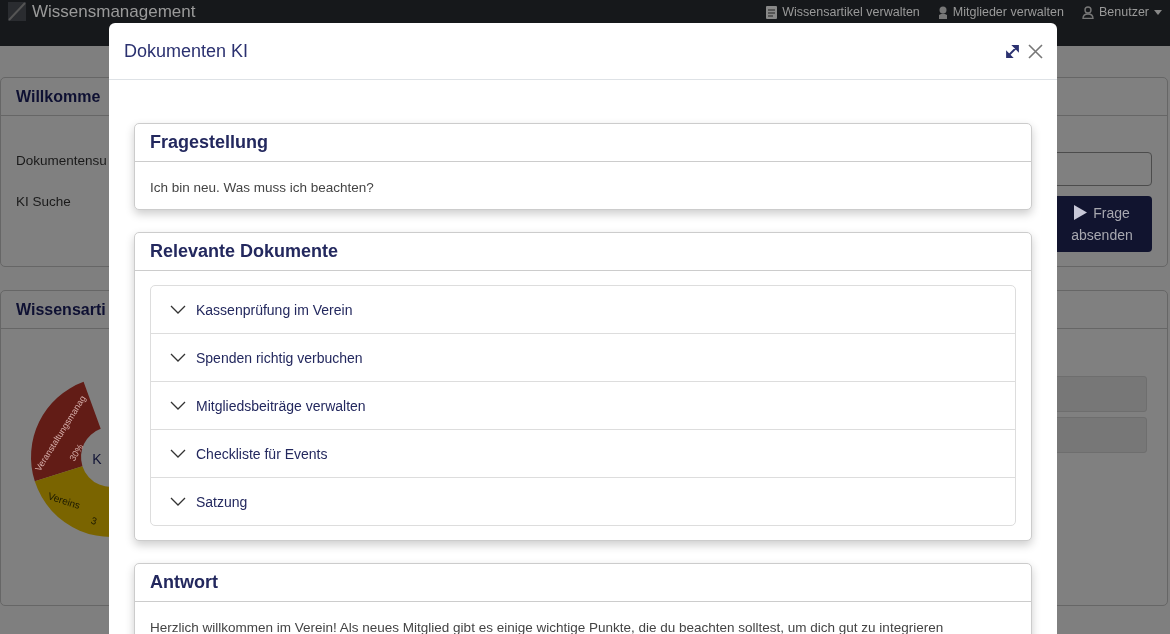 The width and height of the screenshot is (1170, 634). Describe the element at coordinates (583, 143) in the screenshot. I see `section-title: Fragestellung` at that location.